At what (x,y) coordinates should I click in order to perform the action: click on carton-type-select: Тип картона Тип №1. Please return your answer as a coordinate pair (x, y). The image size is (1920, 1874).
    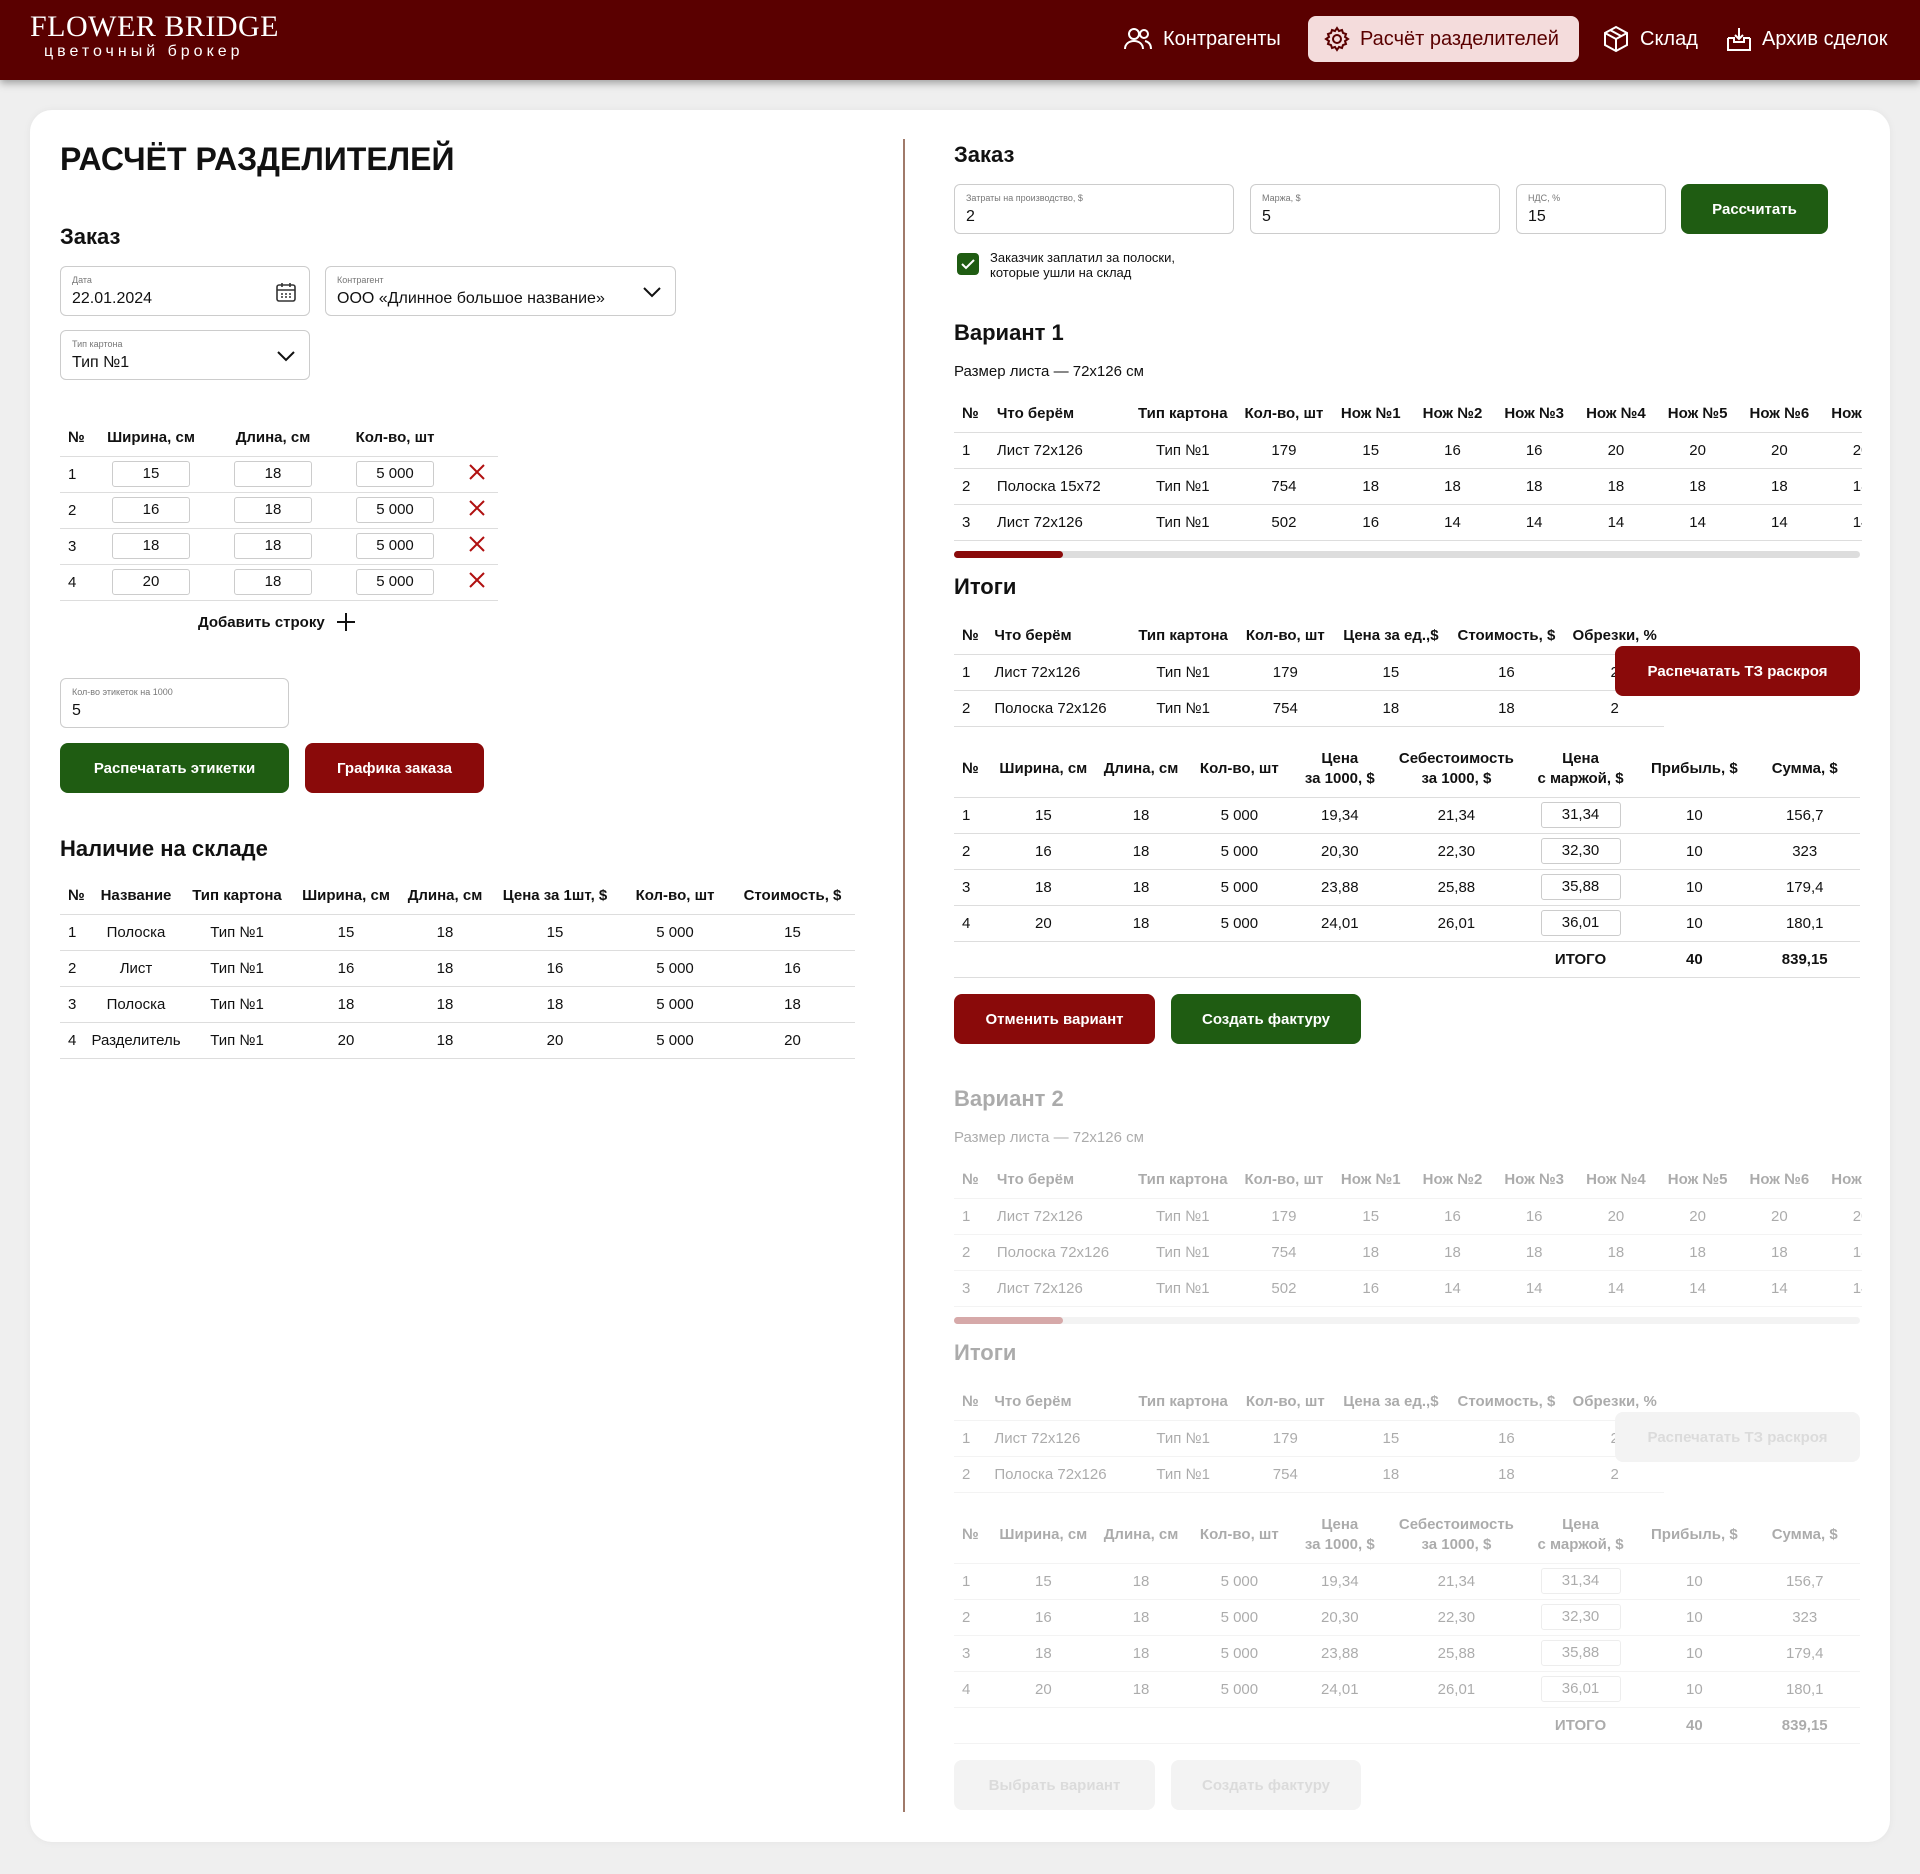
    Looking at the image, I should click on (185, 355).